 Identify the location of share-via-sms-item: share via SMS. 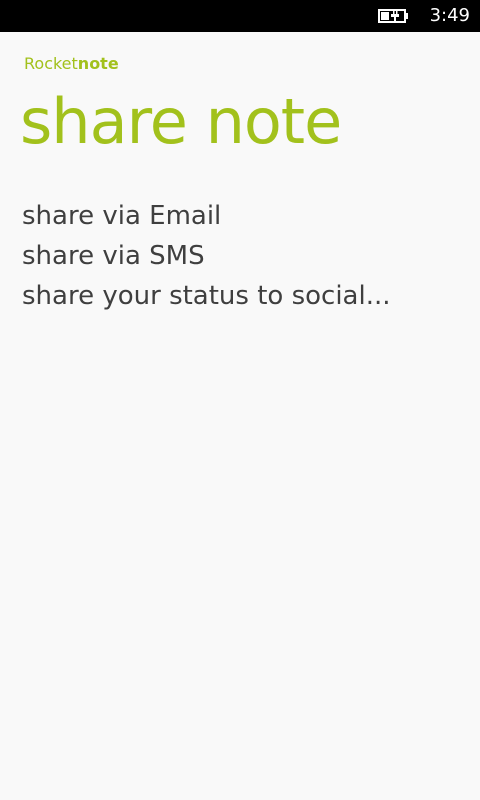
(242, 256).